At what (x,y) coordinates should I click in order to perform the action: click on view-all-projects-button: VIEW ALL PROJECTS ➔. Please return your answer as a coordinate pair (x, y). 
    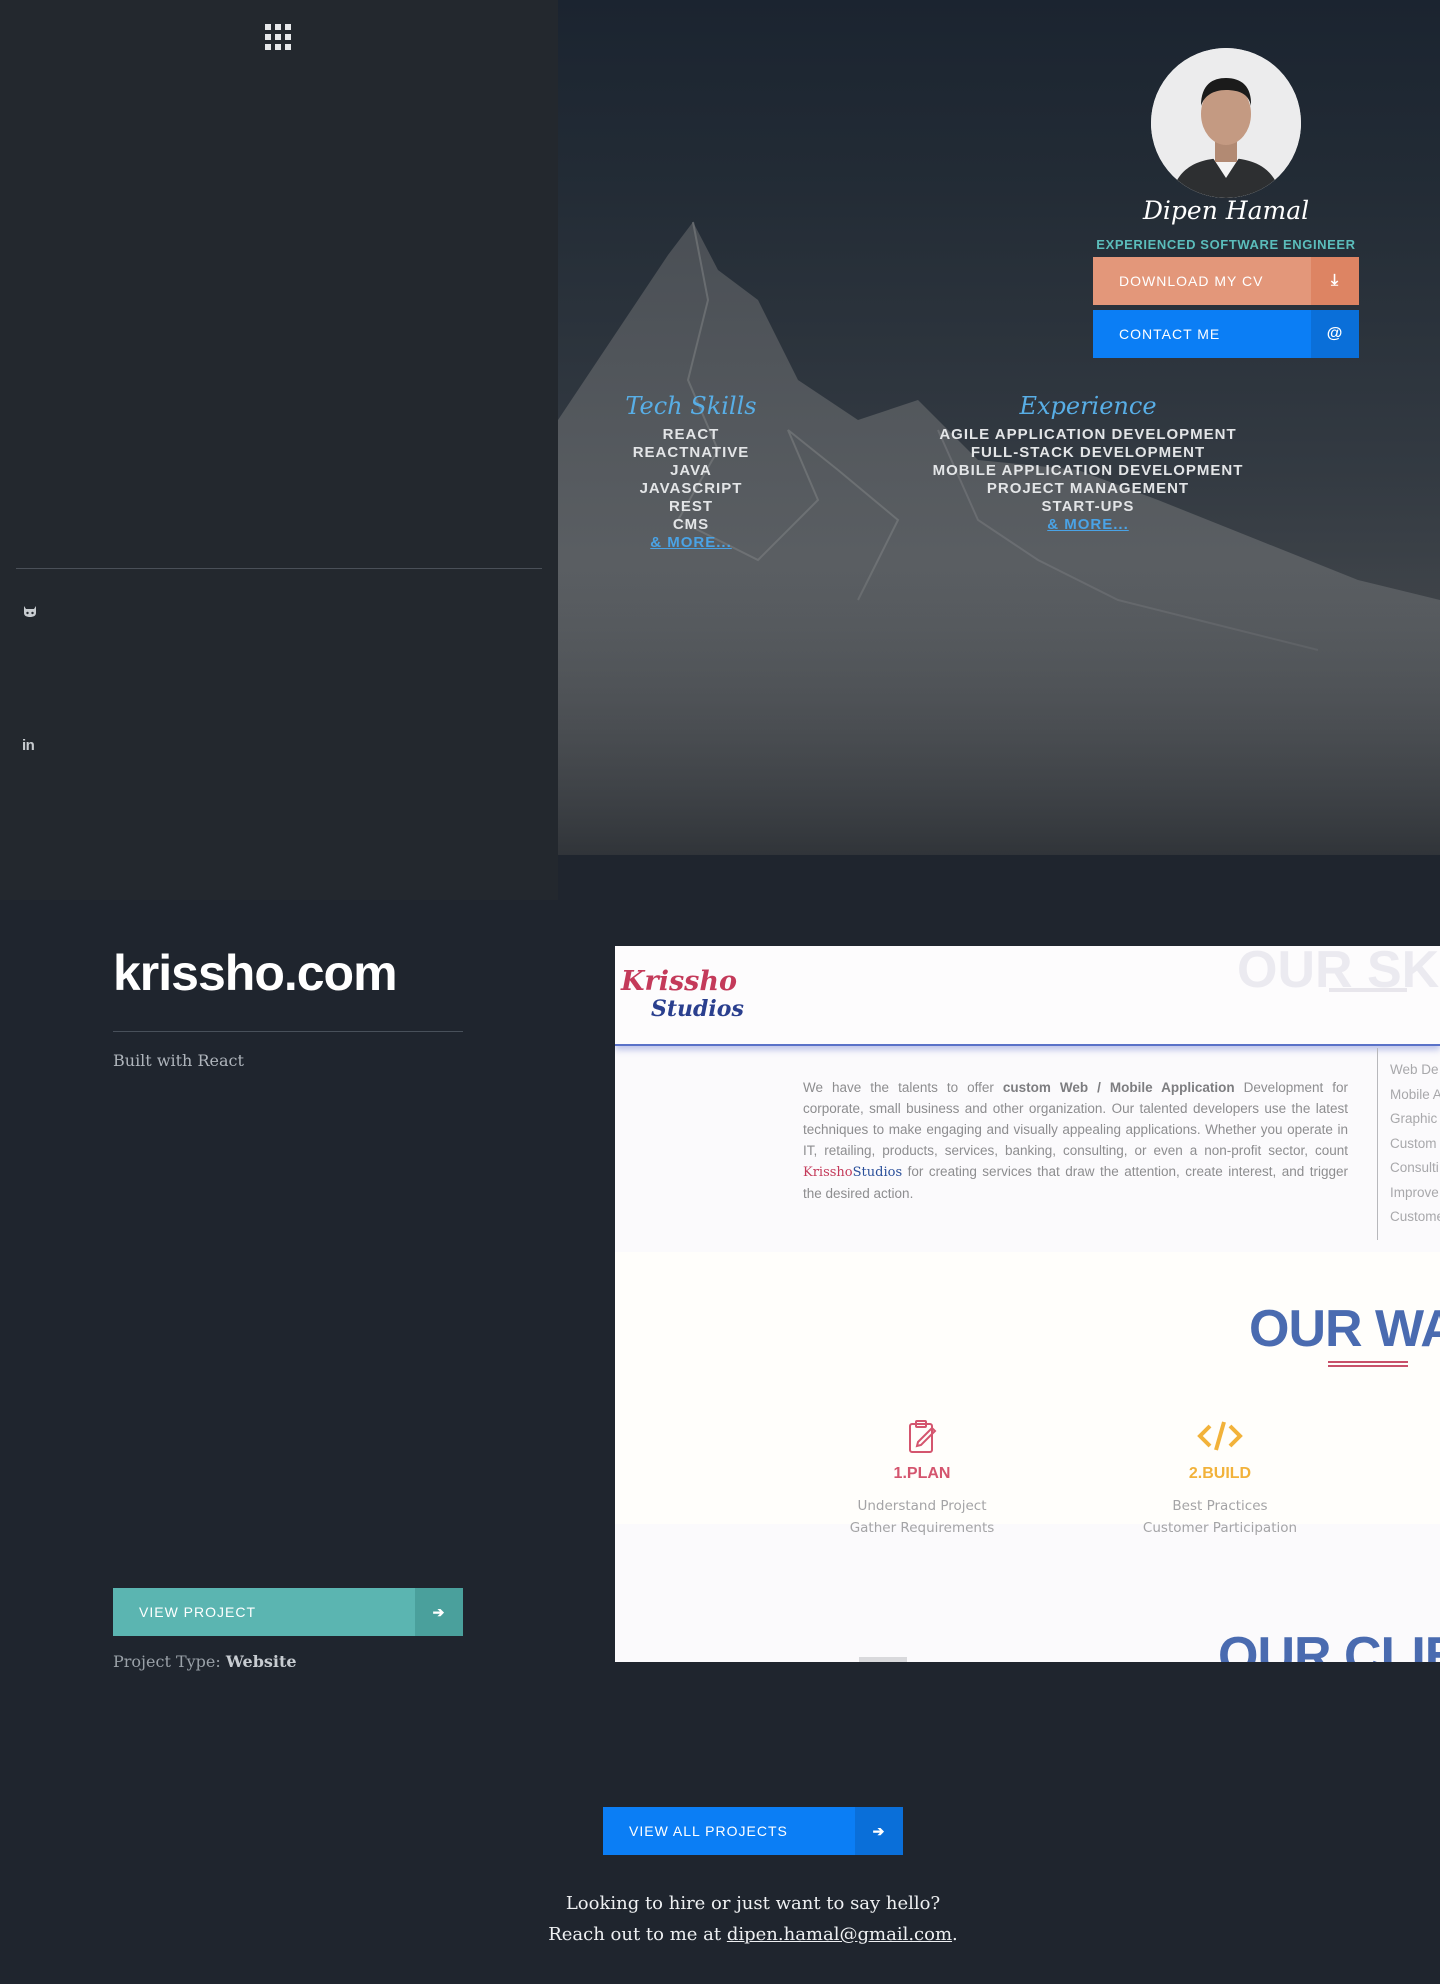
    Looking at the image, I should click on (753, 1831).